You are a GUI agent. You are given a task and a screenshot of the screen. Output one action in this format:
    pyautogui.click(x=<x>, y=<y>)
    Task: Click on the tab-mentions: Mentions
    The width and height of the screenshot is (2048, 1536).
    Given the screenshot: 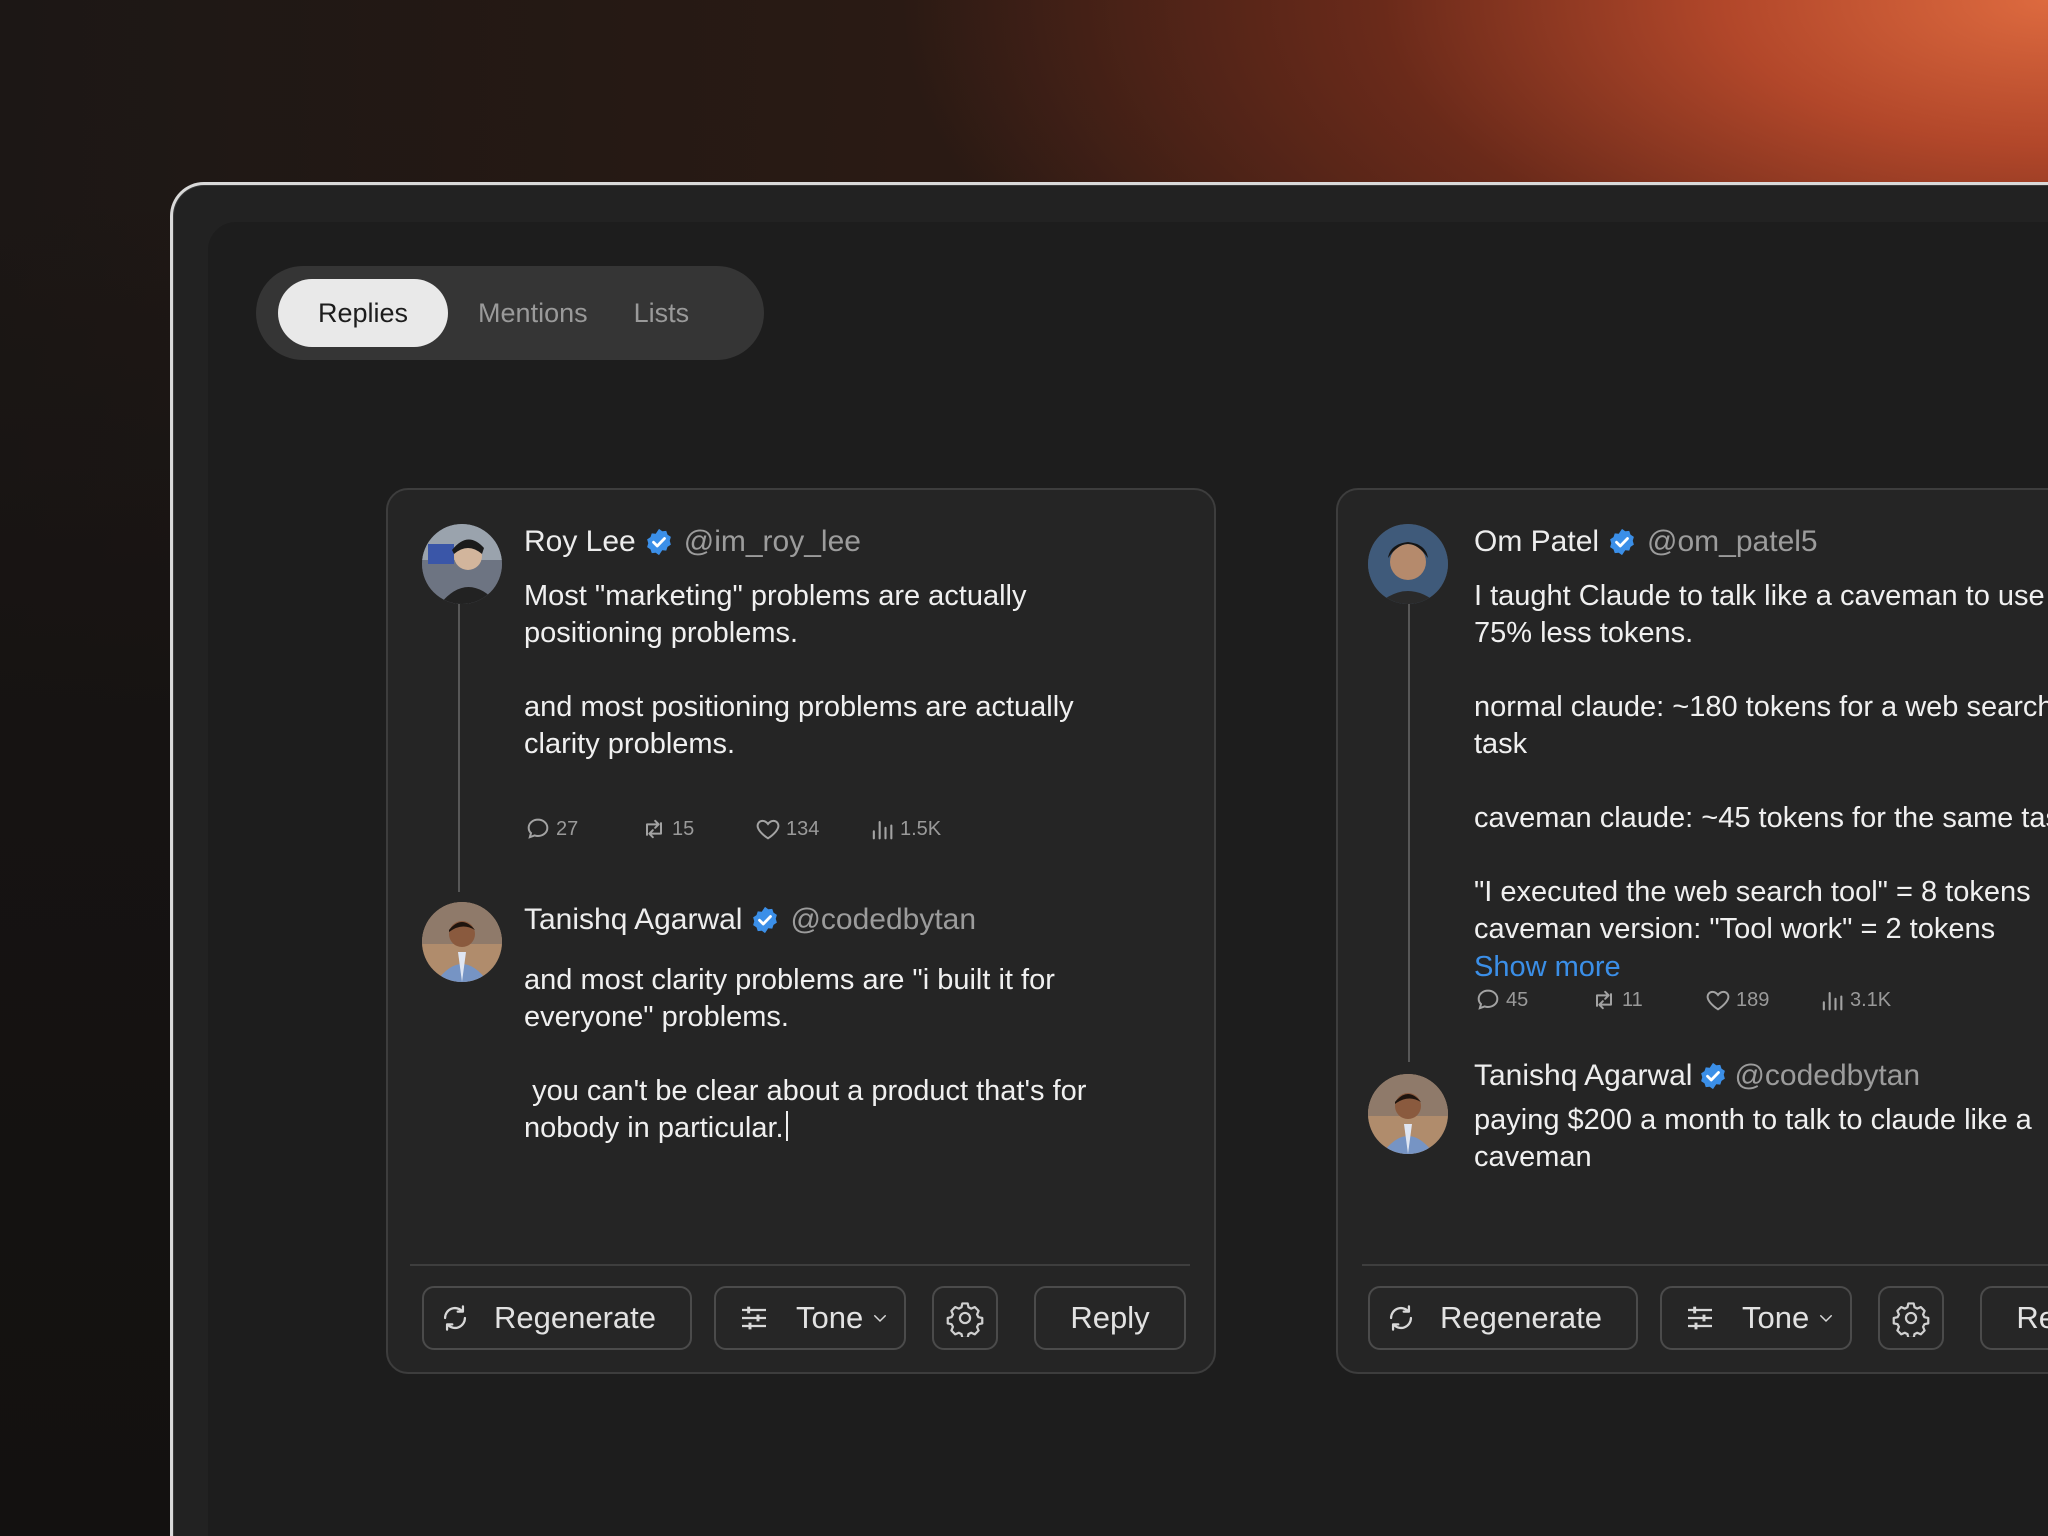 What is the action you would take?
    pyautogui.click(x=533, y=313)
    